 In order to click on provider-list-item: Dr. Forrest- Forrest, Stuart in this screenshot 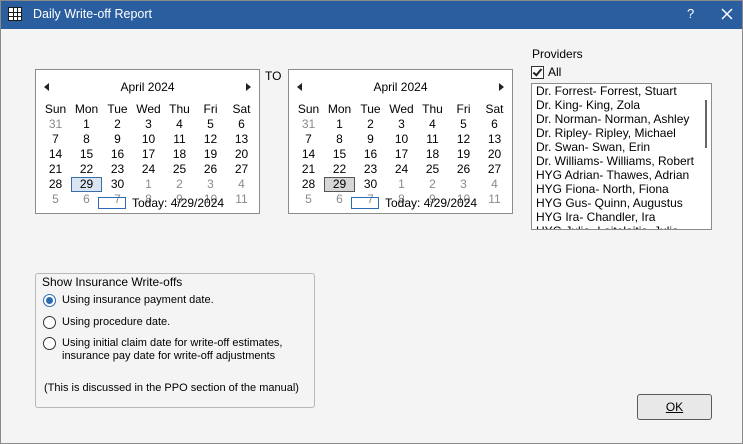, I will do `click(621, 91)`.